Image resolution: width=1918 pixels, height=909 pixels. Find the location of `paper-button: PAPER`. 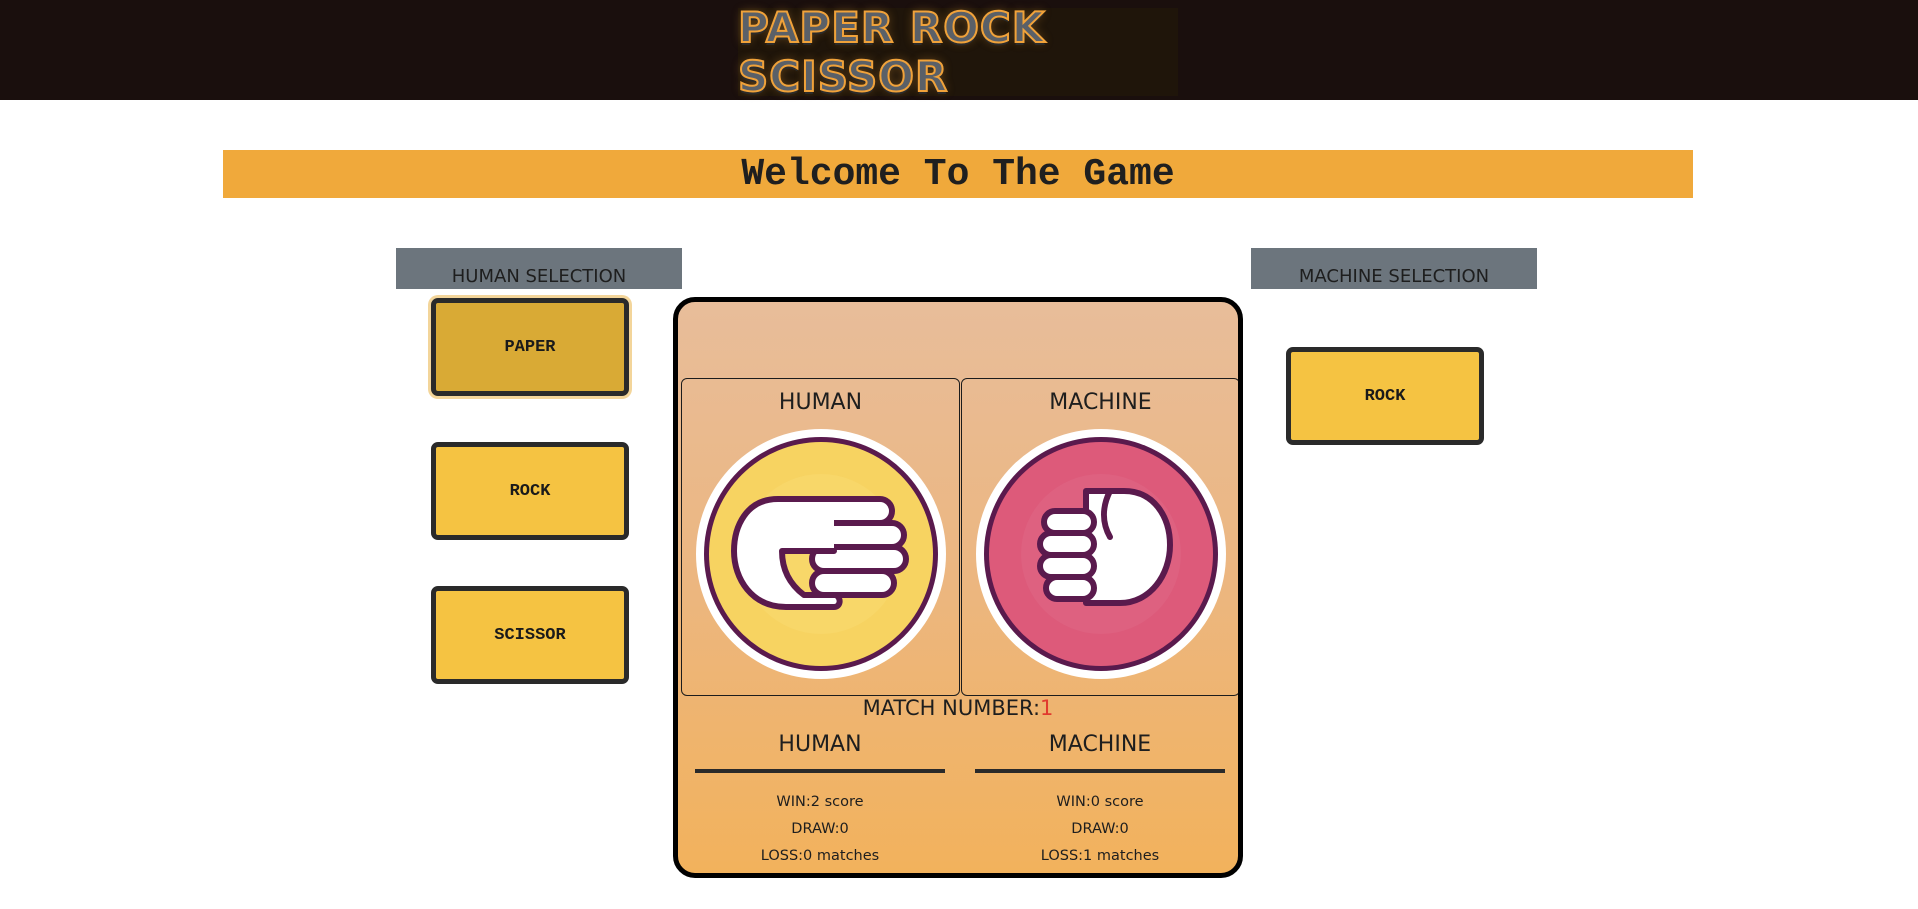

paper-button: PAPER is located at coordinates (530, 347).